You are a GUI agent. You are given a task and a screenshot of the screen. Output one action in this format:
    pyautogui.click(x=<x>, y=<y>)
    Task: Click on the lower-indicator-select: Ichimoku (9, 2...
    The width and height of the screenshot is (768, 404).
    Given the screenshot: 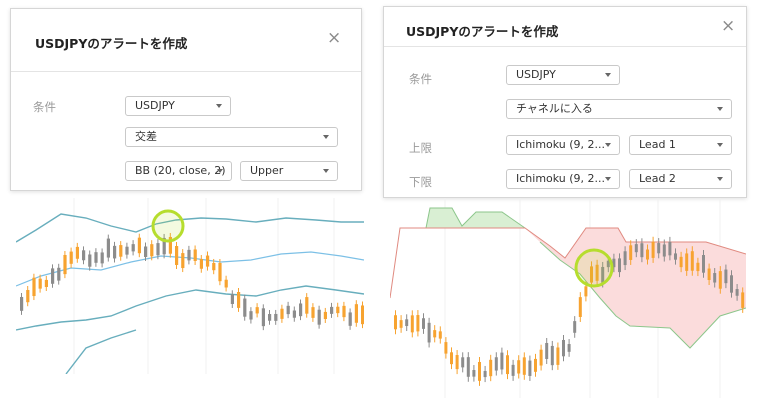 What is the action you would take?
    pyautogui.click(x=563, y=179)
    